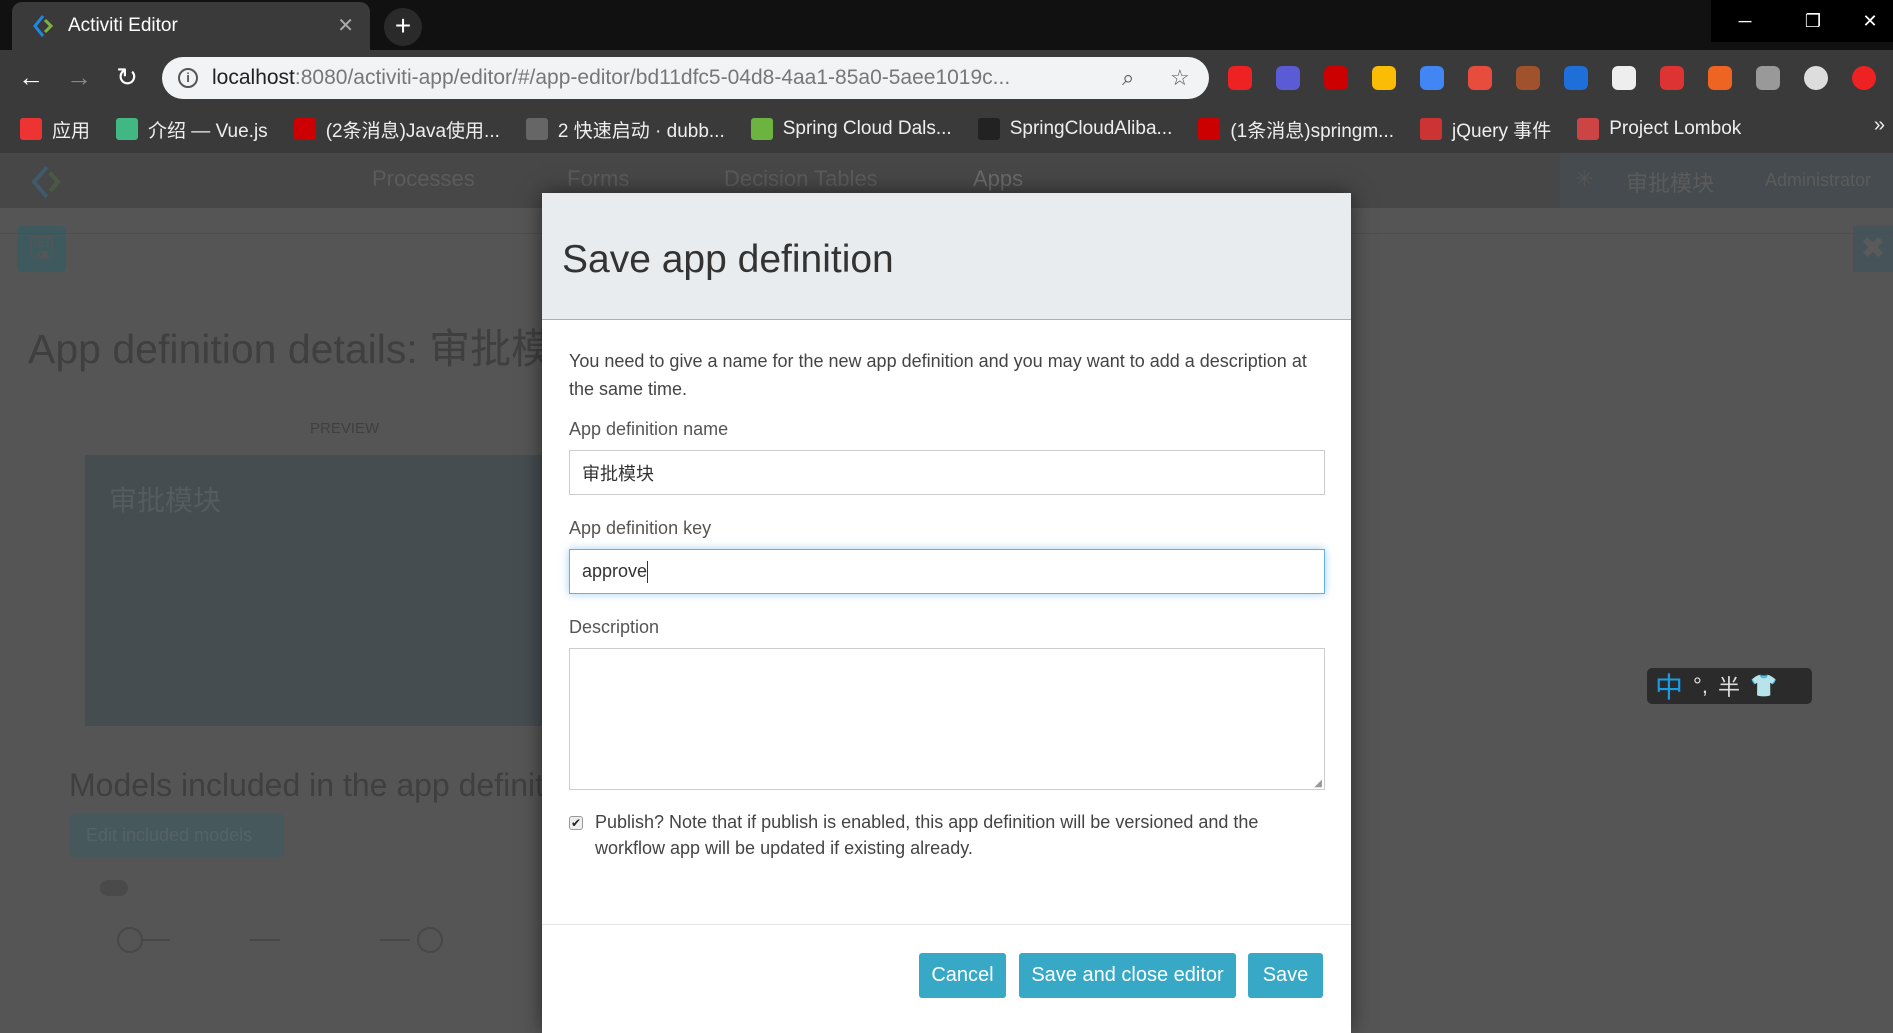 The height and width of the screenshot is (1033, 1893). Describe the element at coordinates (71, 131) in the screenshot. I see `bookmark-label: 应用` at that location.